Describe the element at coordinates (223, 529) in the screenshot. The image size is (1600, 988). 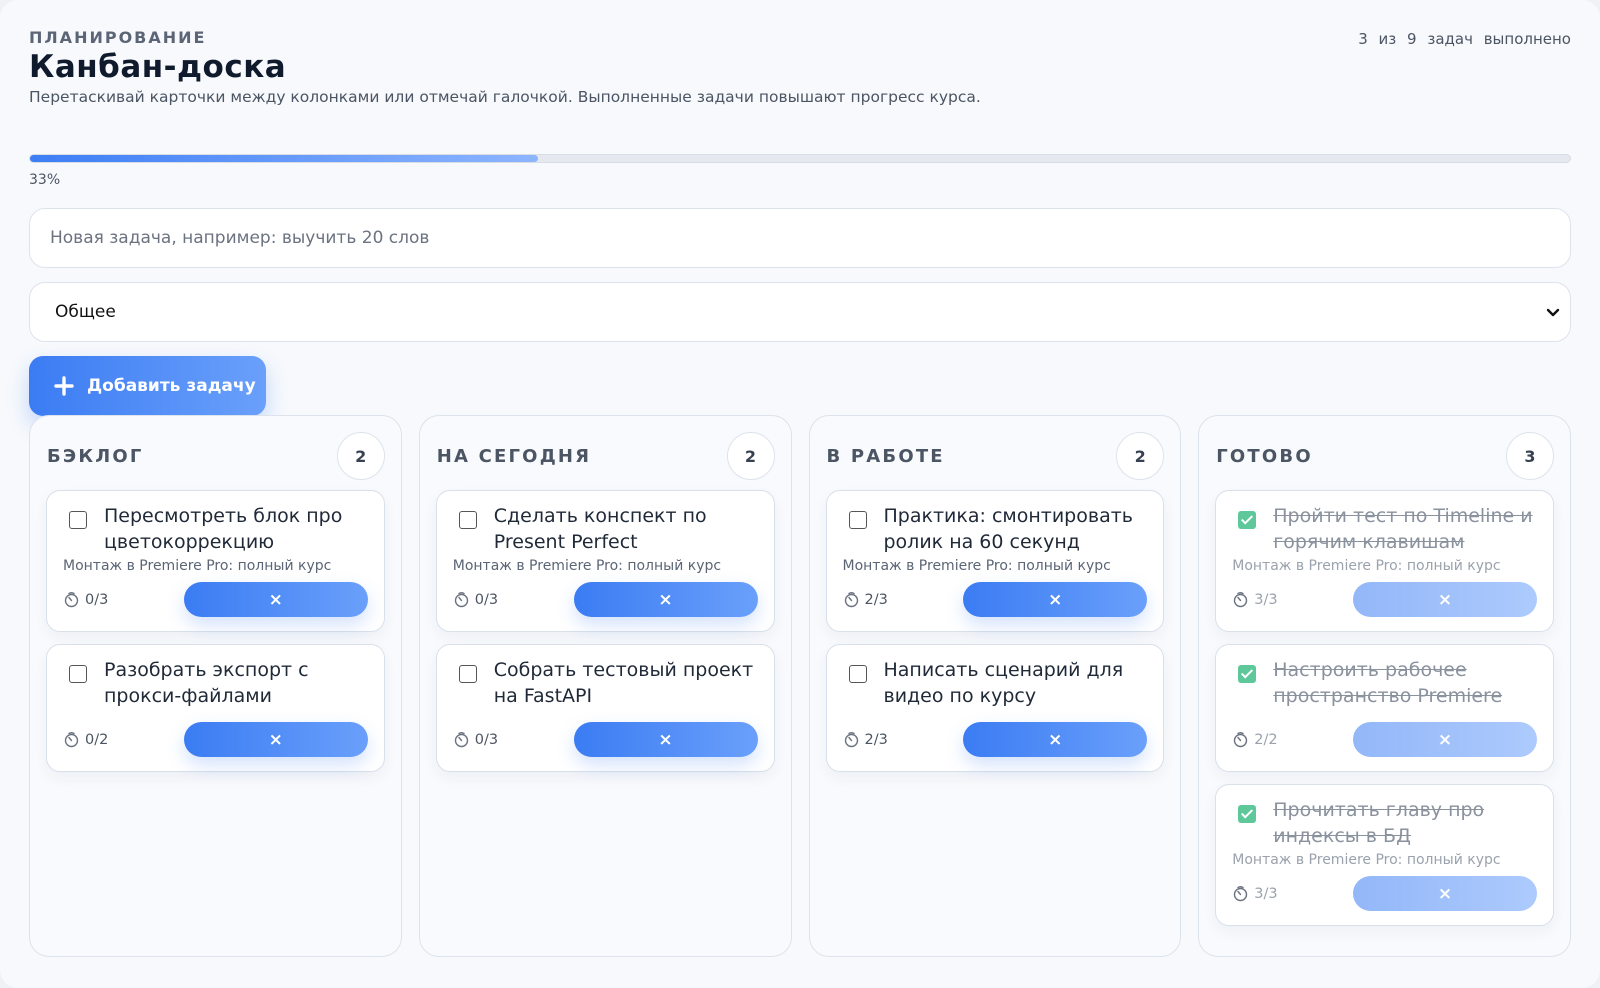
I see `task-title: Пересмотреть блок про цветокоррекцию` at that location.